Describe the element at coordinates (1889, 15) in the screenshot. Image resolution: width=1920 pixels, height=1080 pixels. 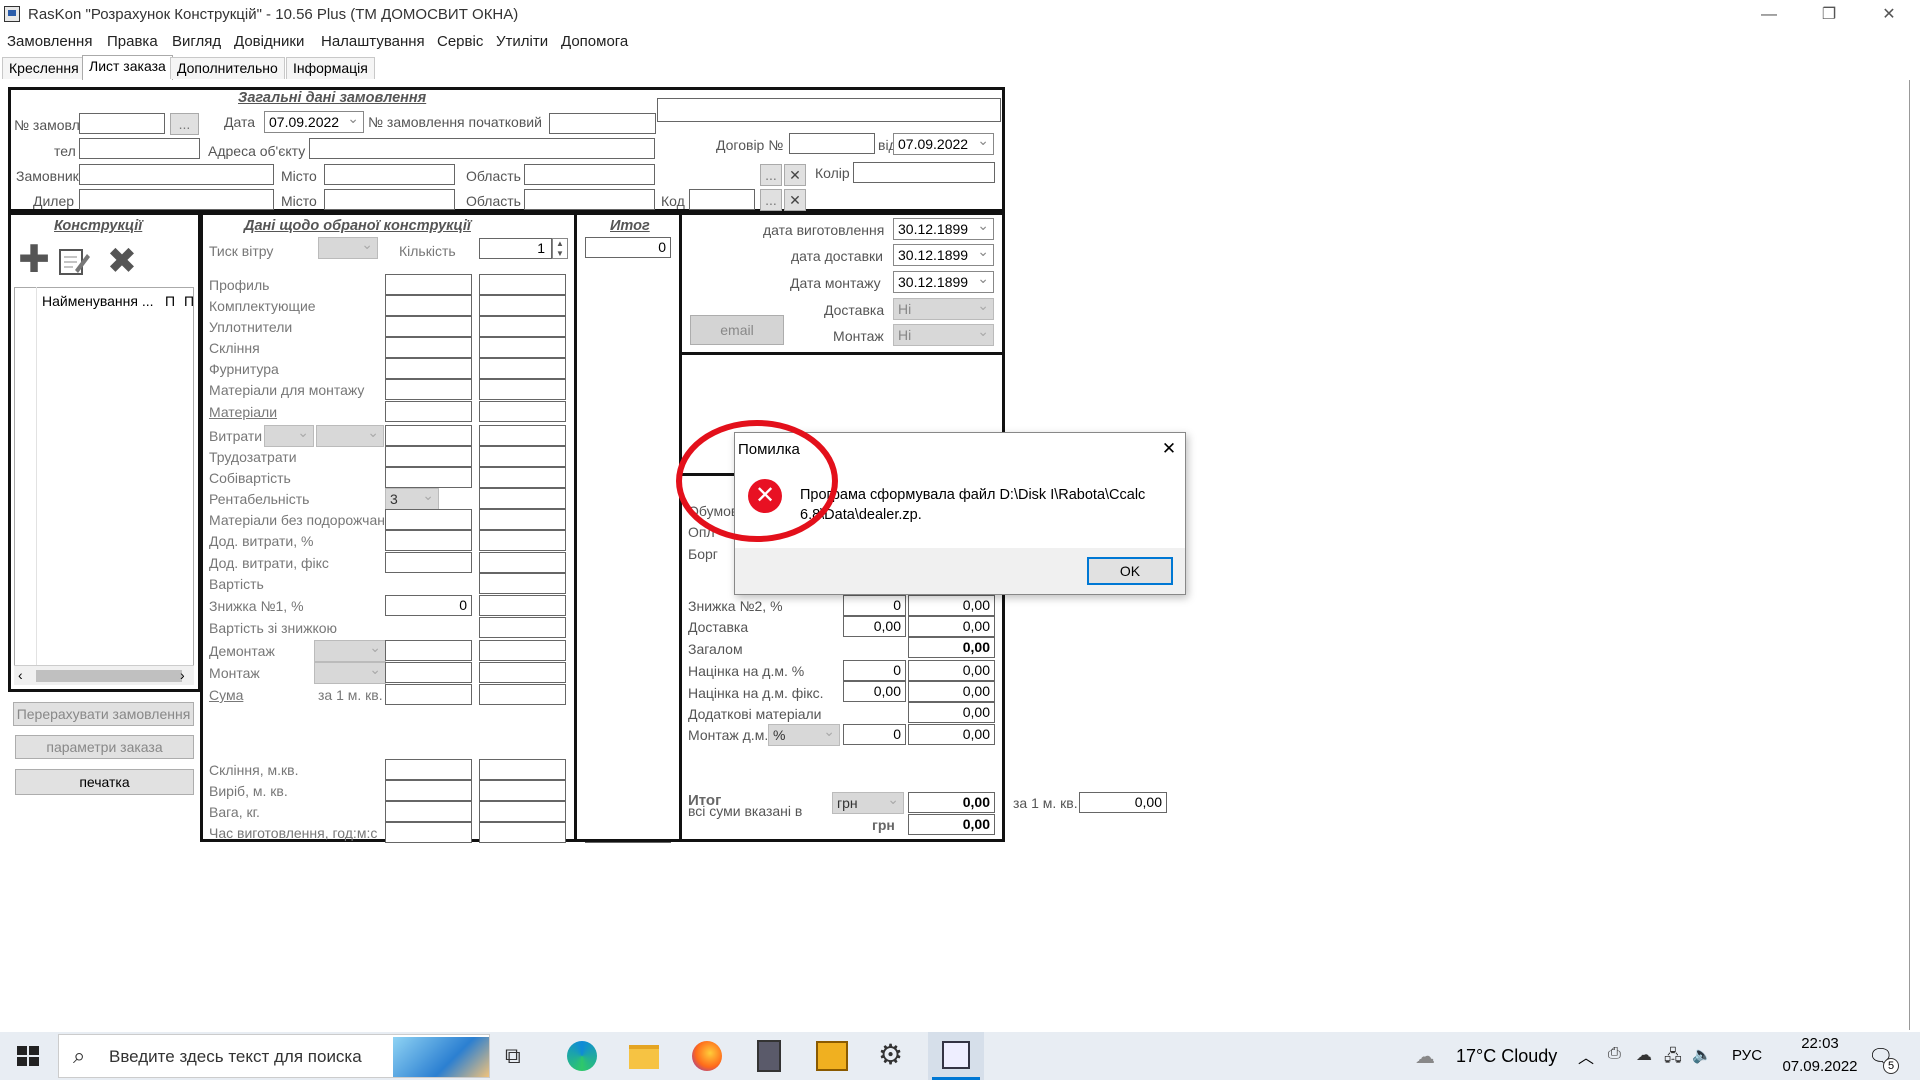
I see `close-button: ✕` at that location.